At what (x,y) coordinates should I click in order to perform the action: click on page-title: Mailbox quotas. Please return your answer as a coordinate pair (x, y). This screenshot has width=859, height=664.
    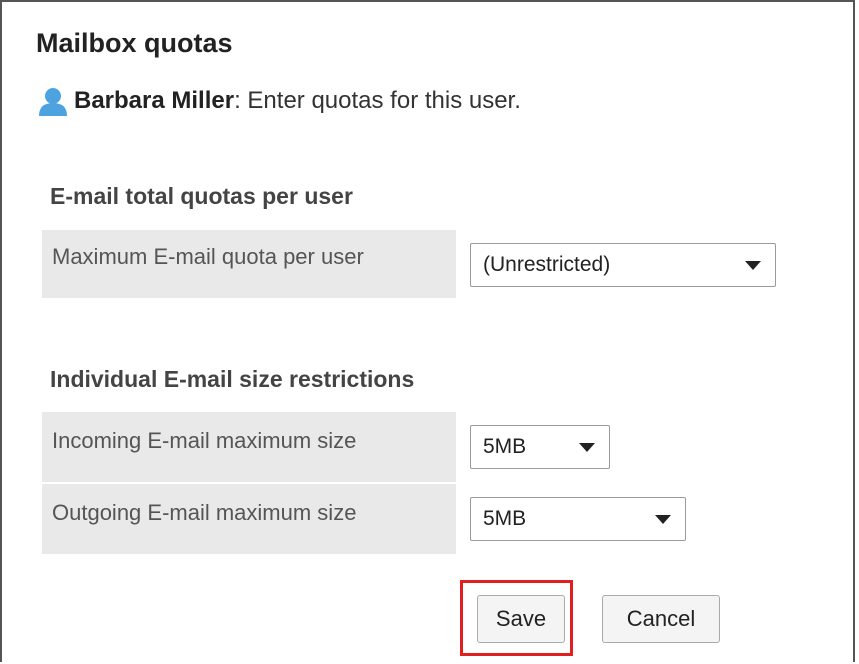
    Looking at the image, I should click on (134, 43).